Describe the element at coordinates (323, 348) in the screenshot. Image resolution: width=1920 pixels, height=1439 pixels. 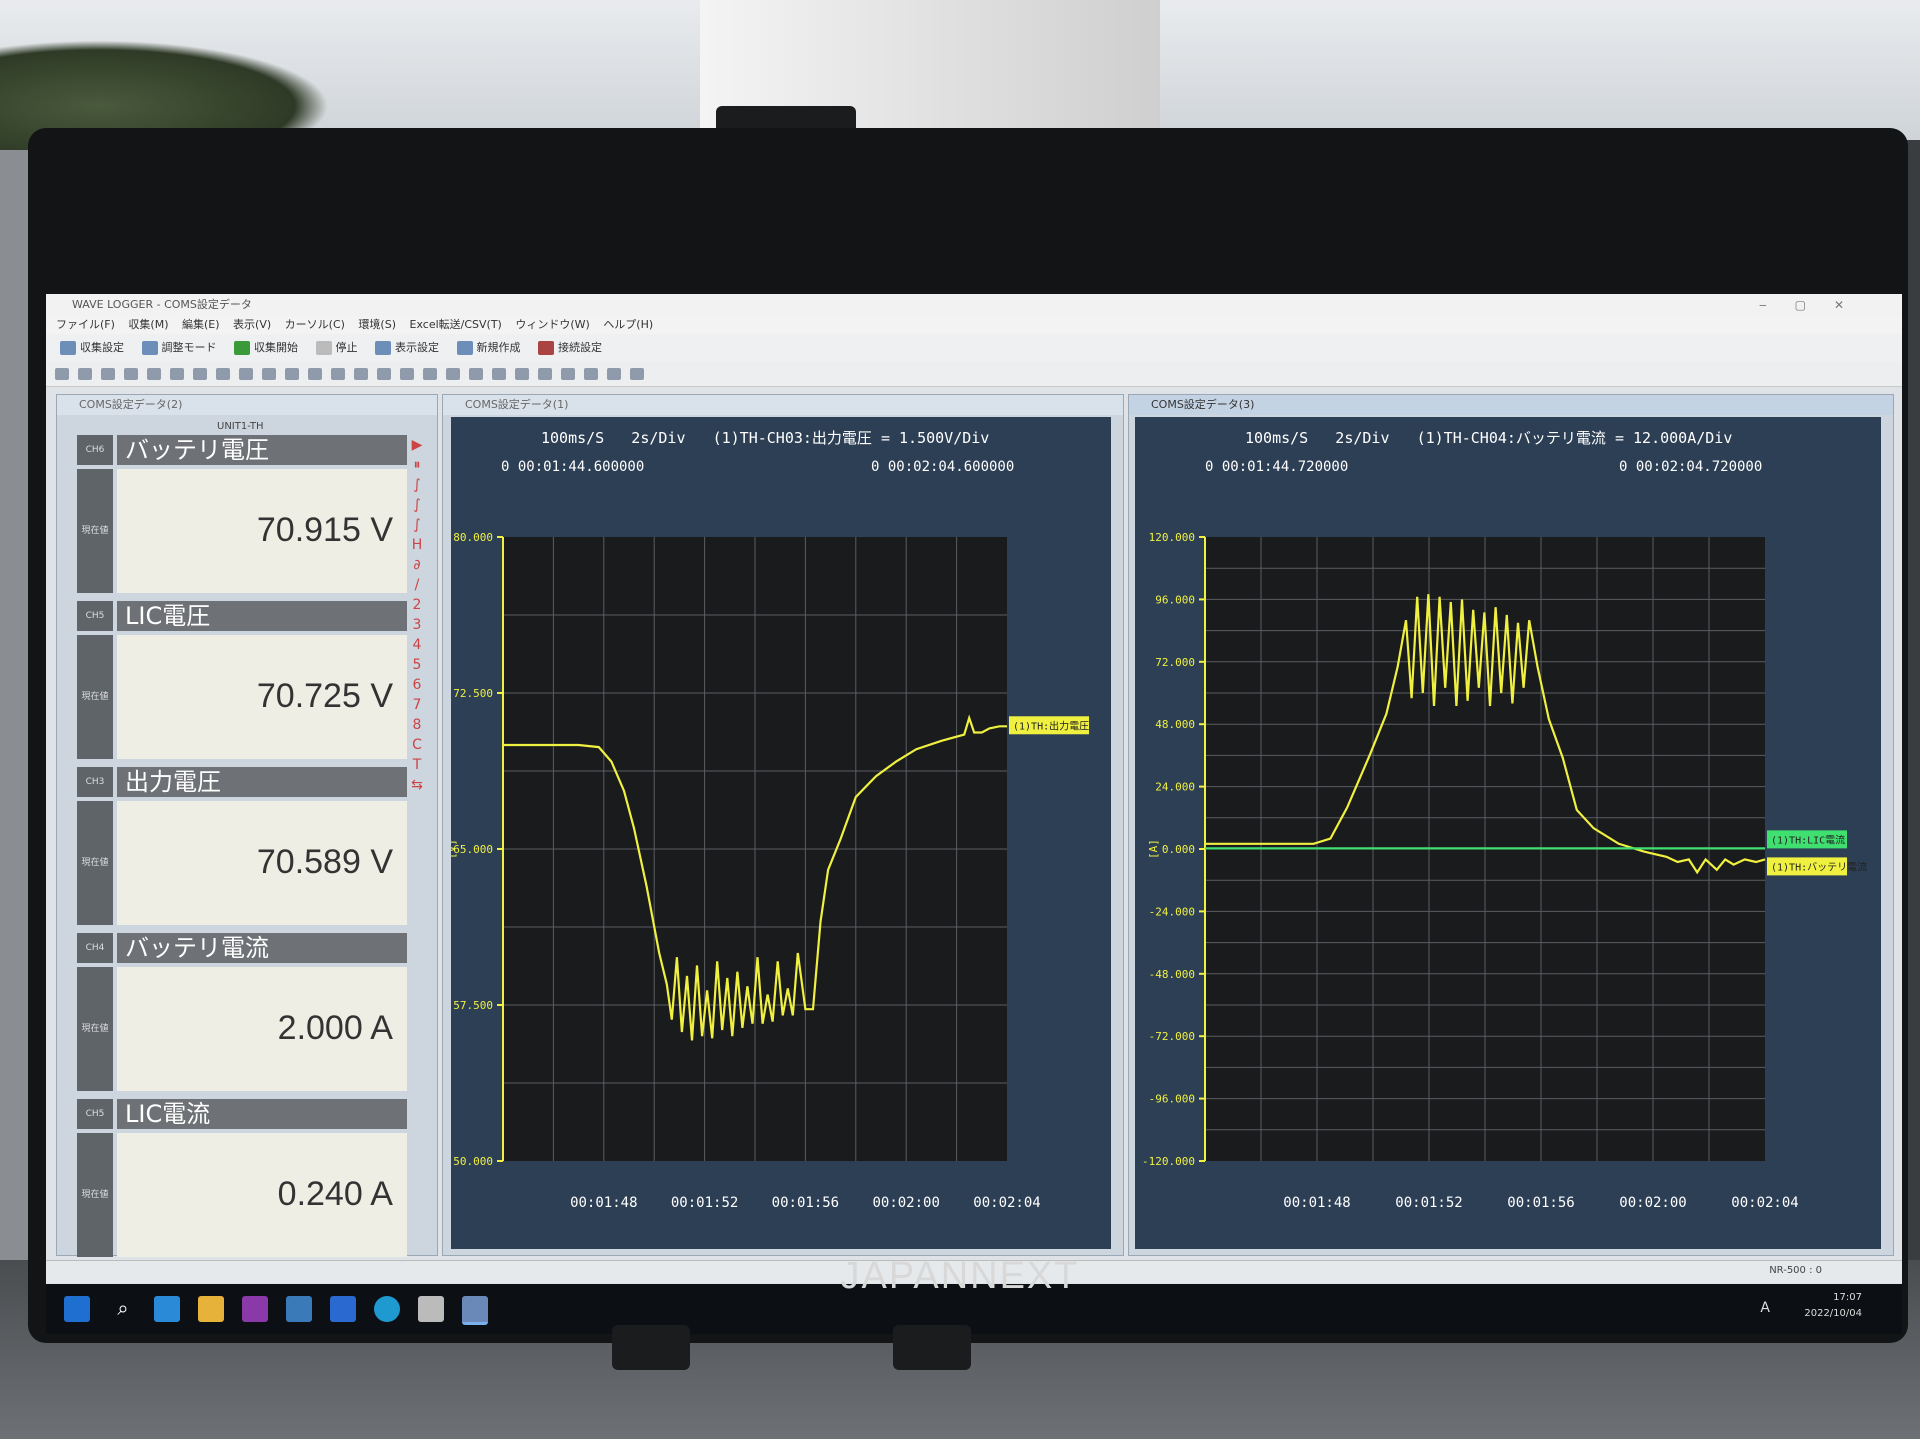
I see `stop-icon` at that location.